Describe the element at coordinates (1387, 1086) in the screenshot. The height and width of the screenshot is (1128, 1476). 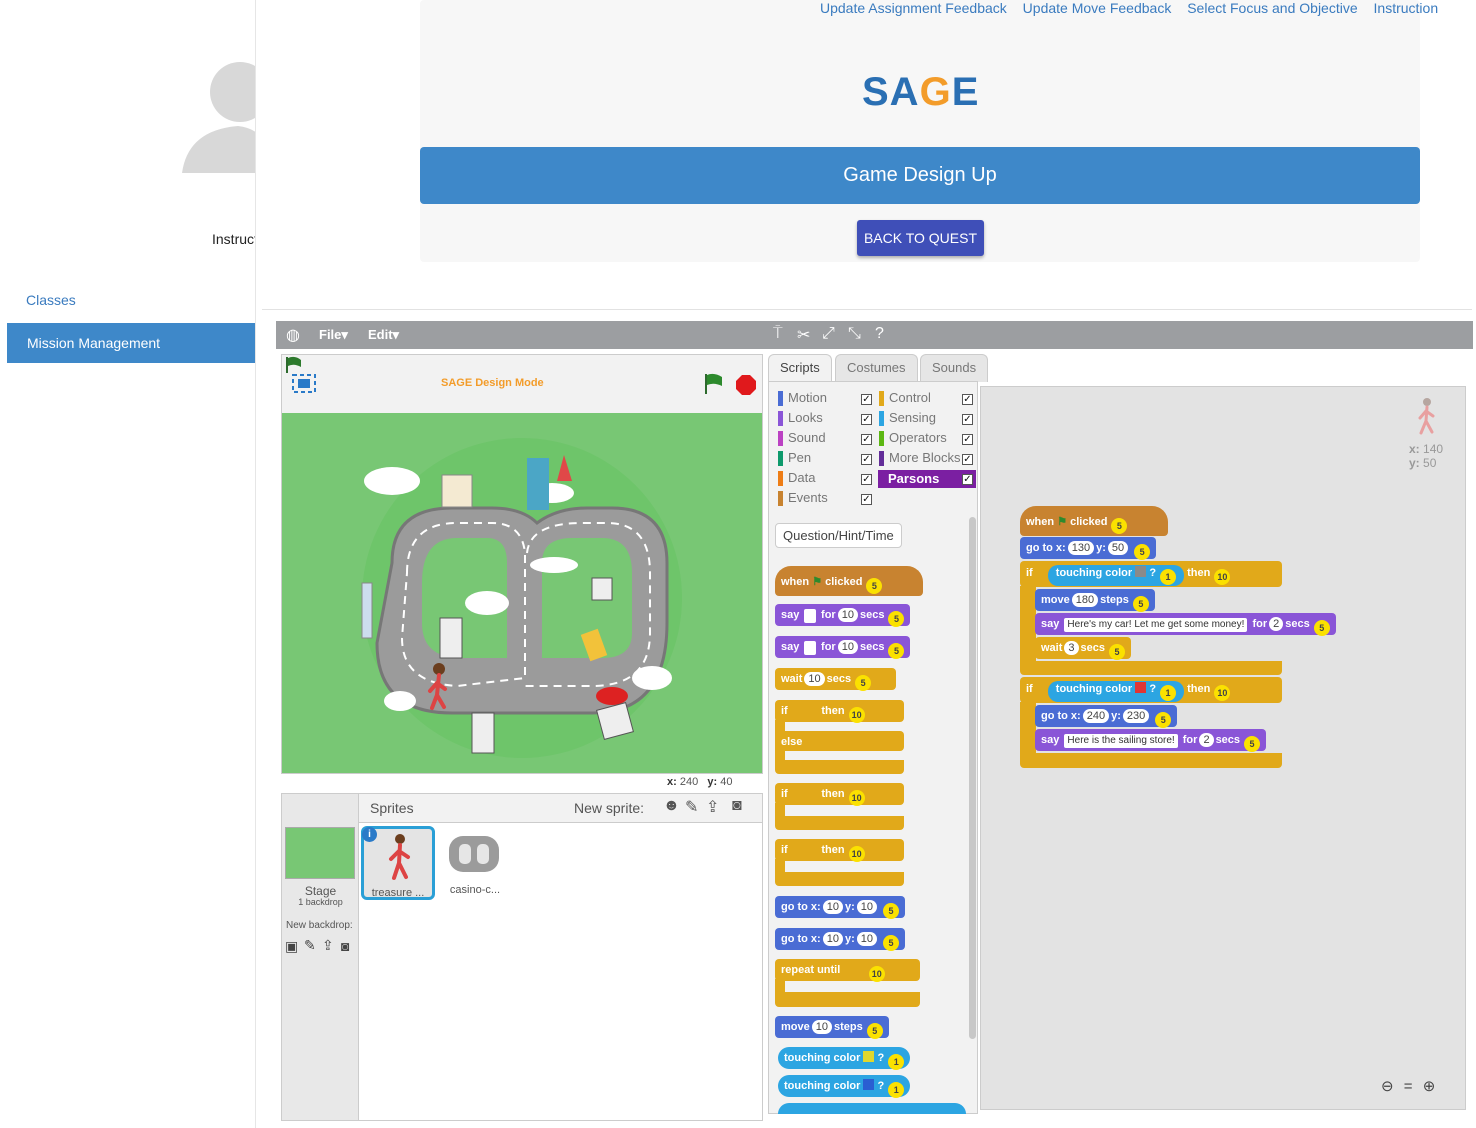
I see `zoom-out-icon: ⊖` at that location.